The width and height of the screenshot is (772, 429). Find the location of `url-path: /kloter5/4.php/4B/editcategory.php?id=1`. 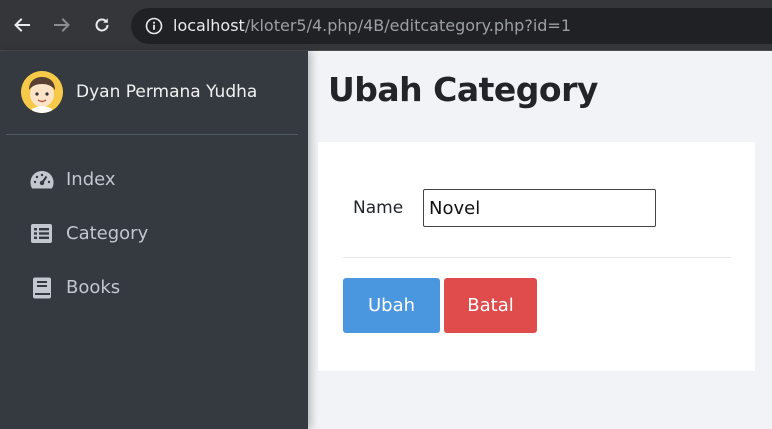

url-path: /kloter5/4.php/4B/editcategory.php?id=1 is located at coordinates (408, 25).